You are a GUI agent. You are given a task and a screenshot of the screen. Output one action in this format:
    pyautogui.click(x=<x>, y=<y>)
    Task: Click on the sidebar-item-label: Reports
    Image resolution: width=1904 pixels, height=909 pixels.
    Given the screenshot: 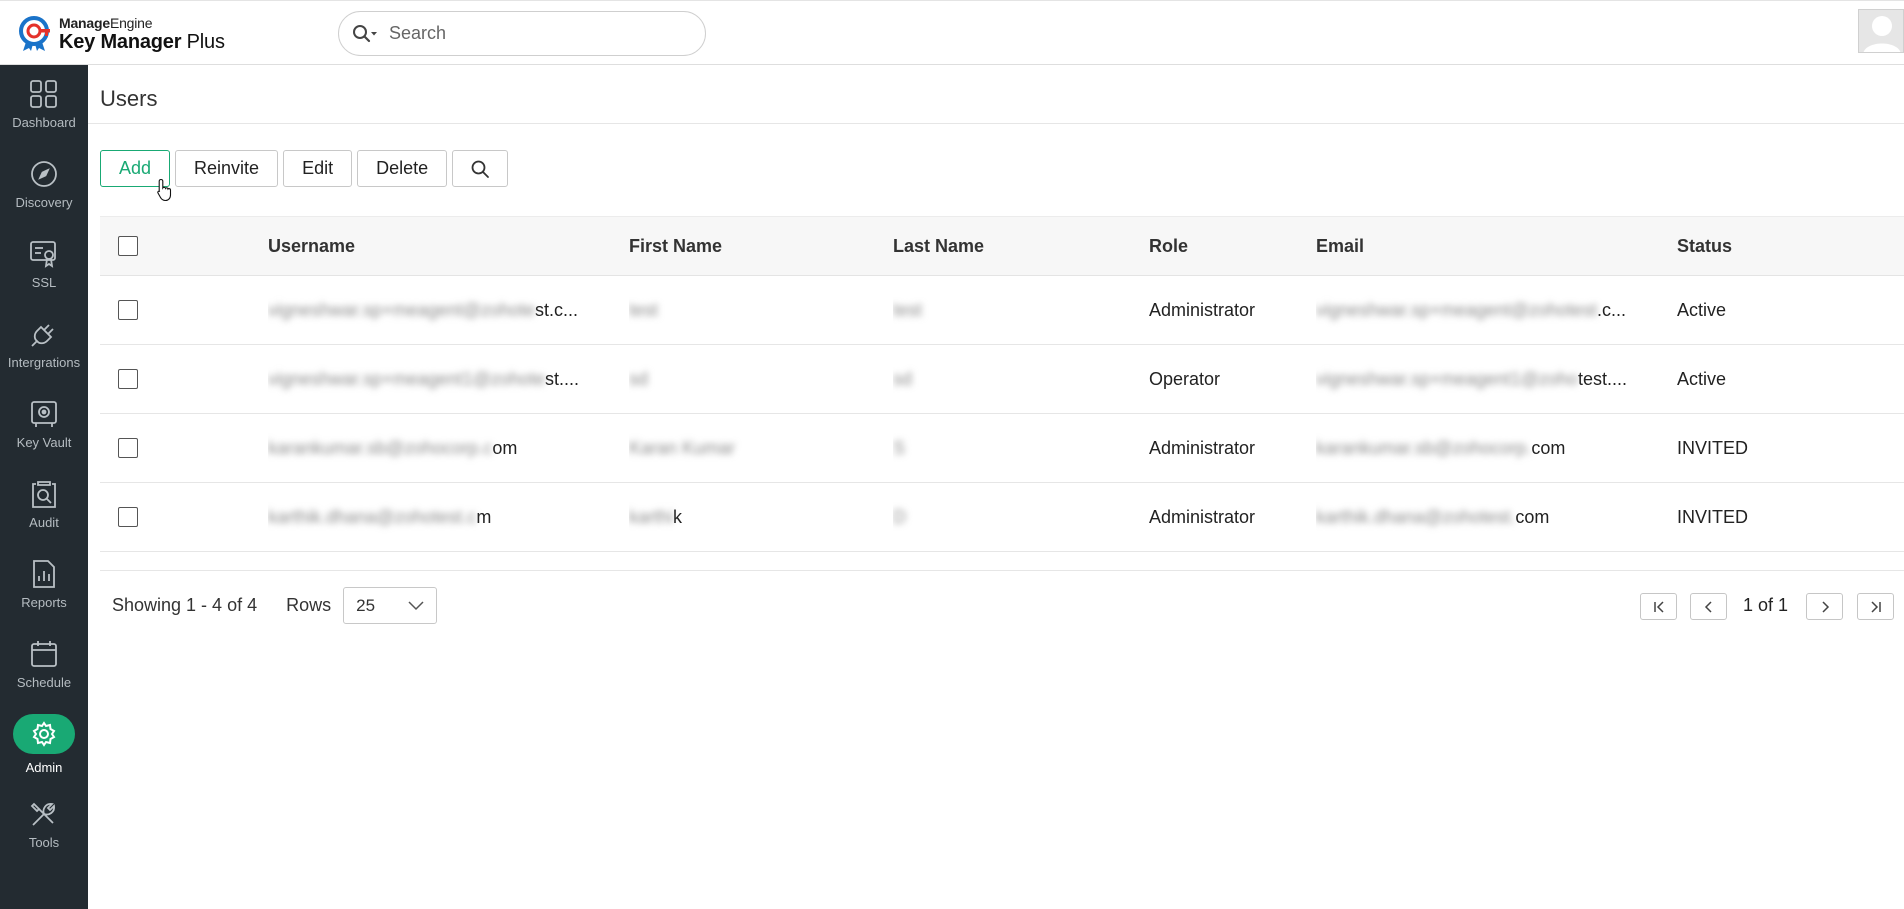 What is the action you would take?
    pyautogui.click(x=44, y=602)
    